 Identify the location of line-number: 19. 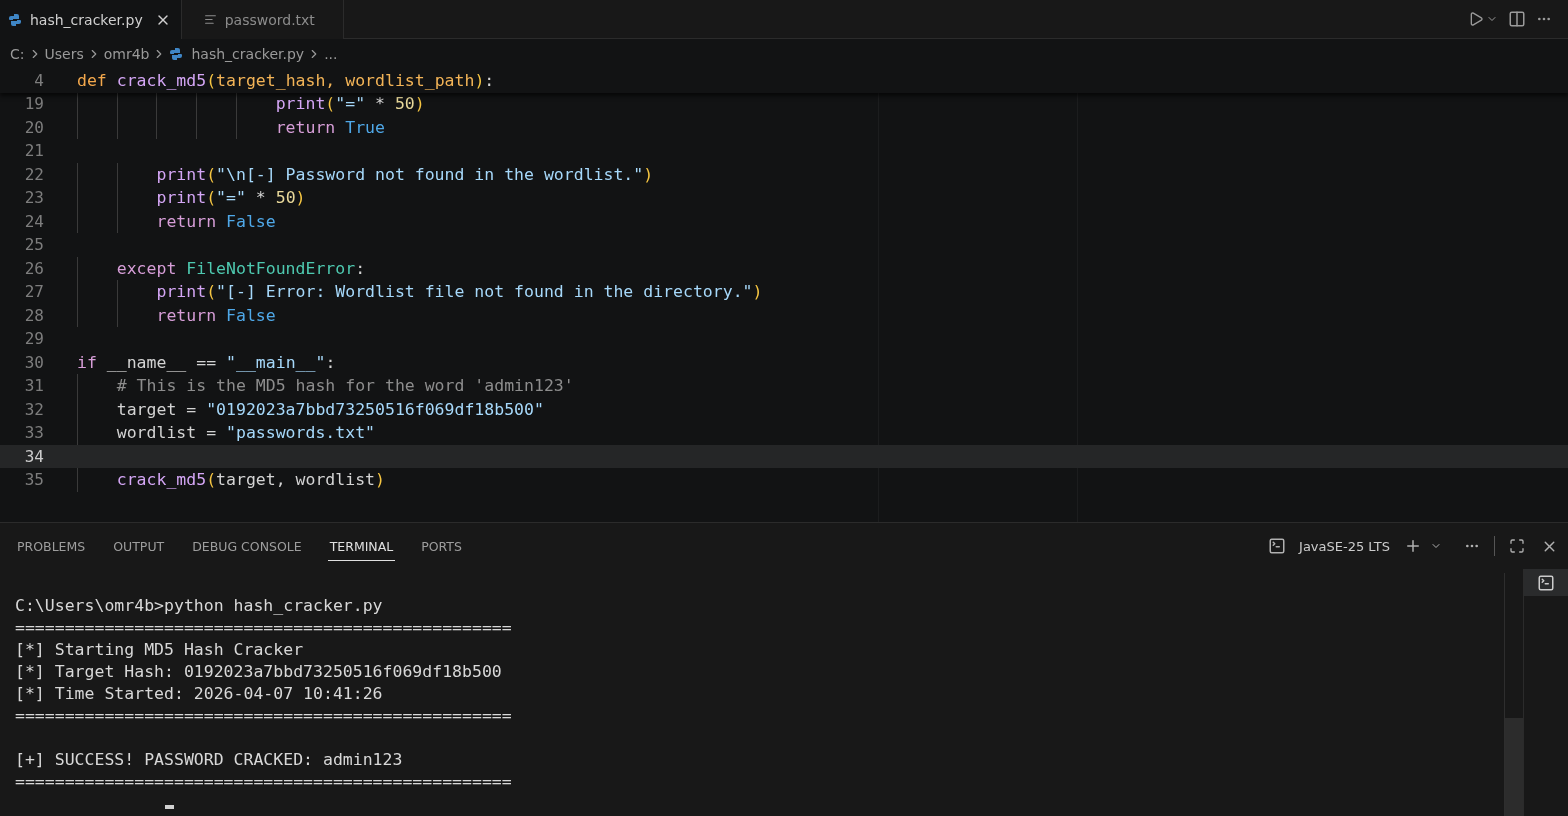
(33, 104).